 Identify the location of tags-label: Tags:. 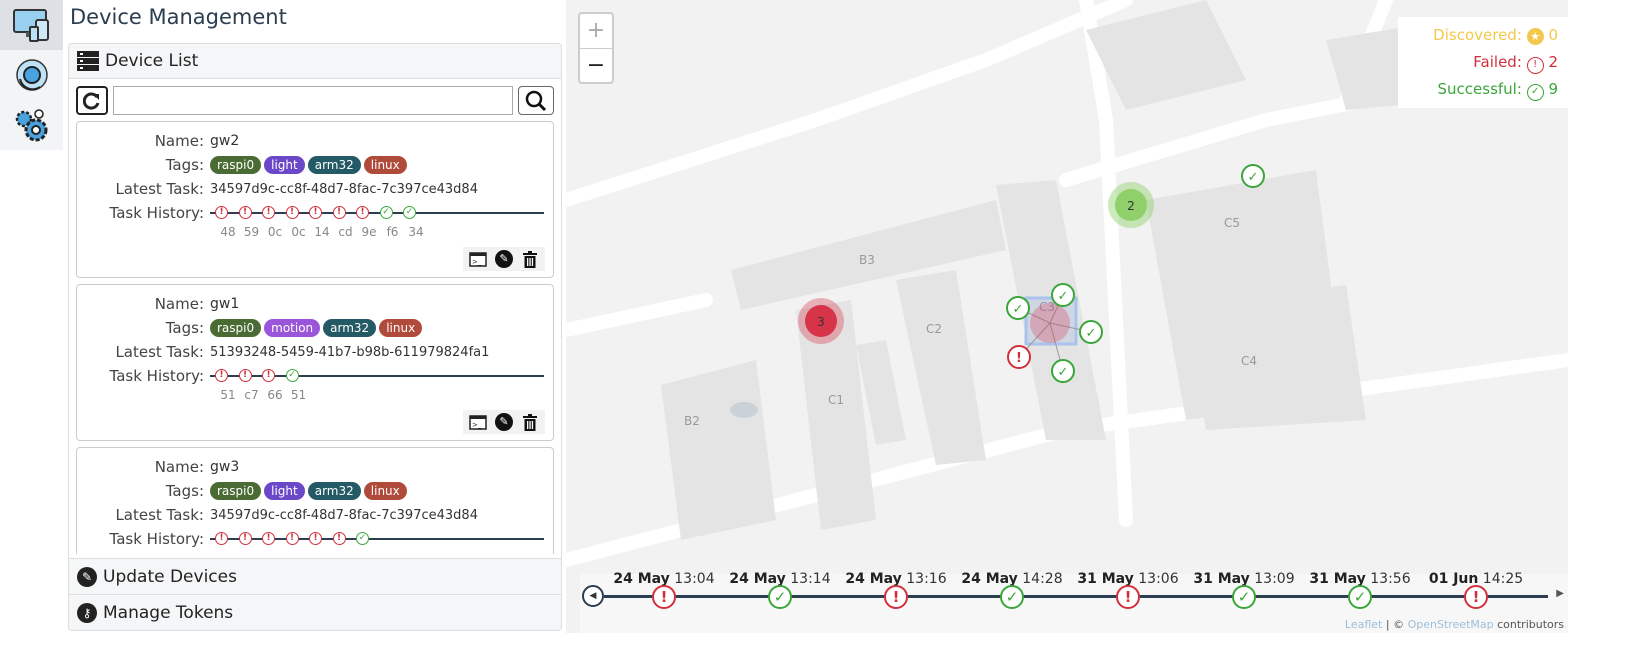
(184, 328).